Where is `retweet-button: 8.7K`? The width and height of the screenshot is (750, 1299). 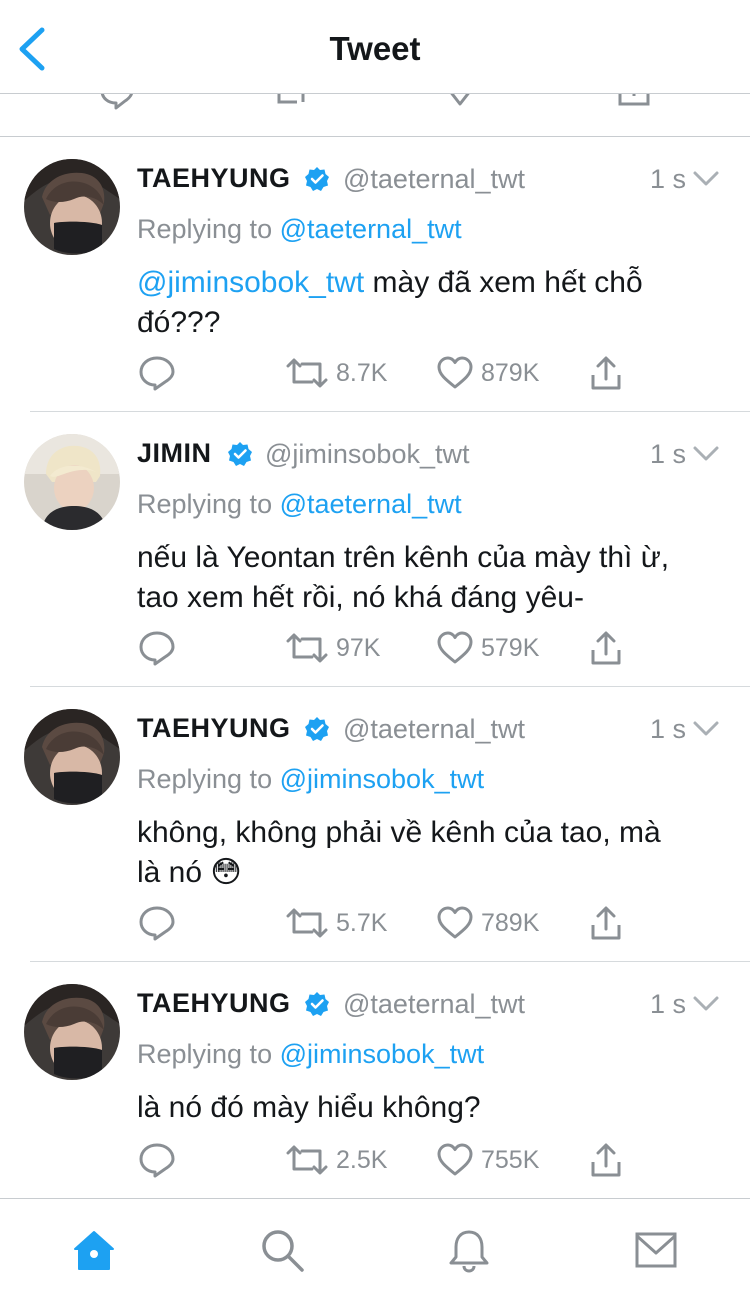 retweet-button: 8.7K is located at coordinates (336, 373).